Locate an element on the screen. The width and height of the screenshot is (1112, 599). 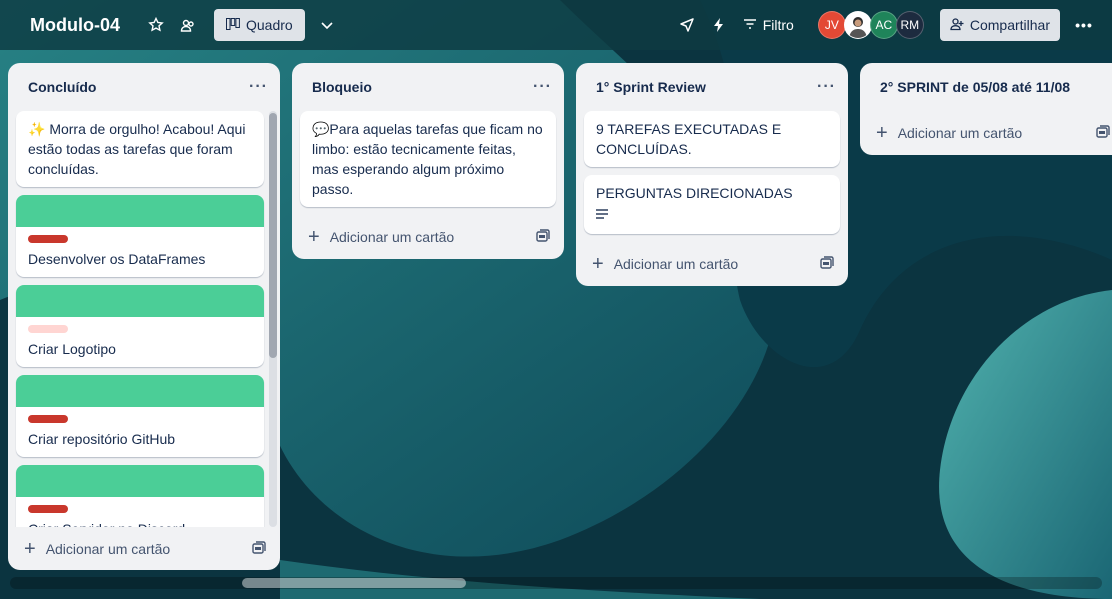
list-card: Criar Logotipo is located at coordinates (140, 326).